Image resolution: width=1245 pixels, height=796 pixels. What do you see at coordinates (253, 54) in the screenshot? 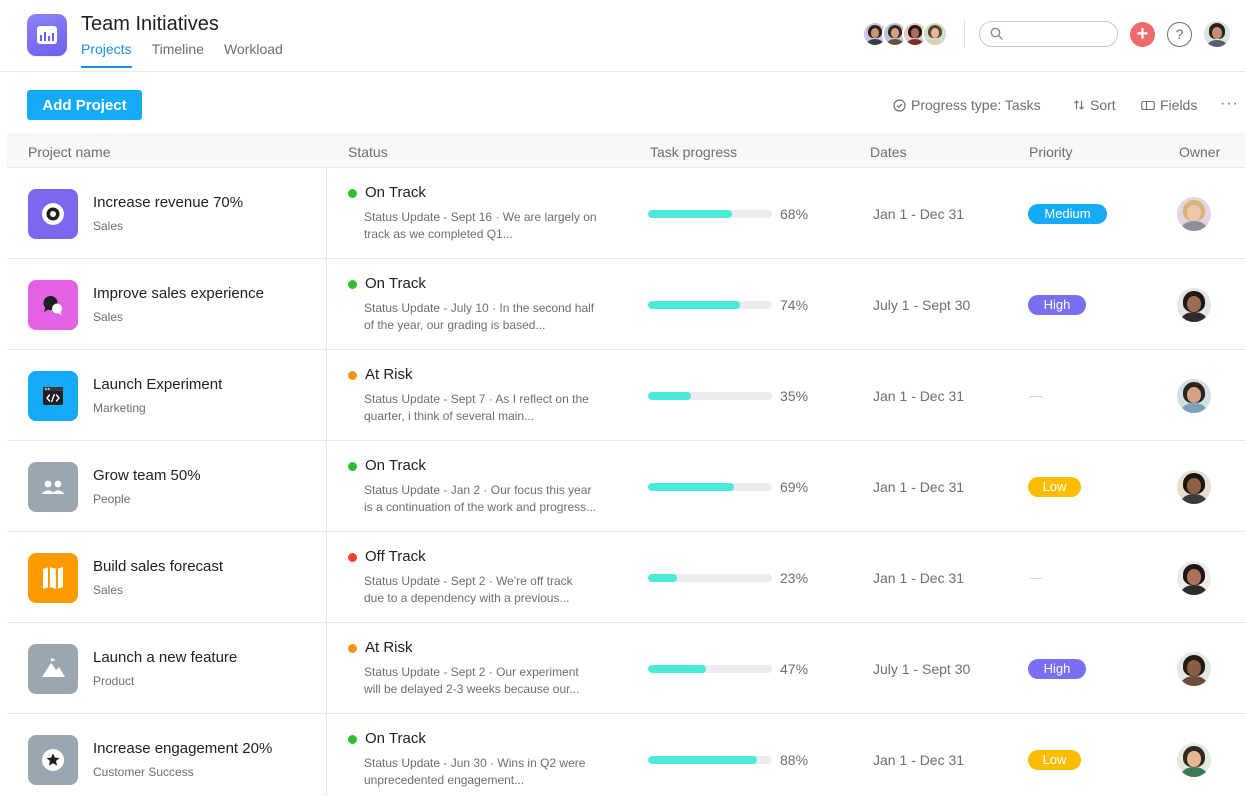
I see `tab-workload: Workload` at bounding box center [253, 54].